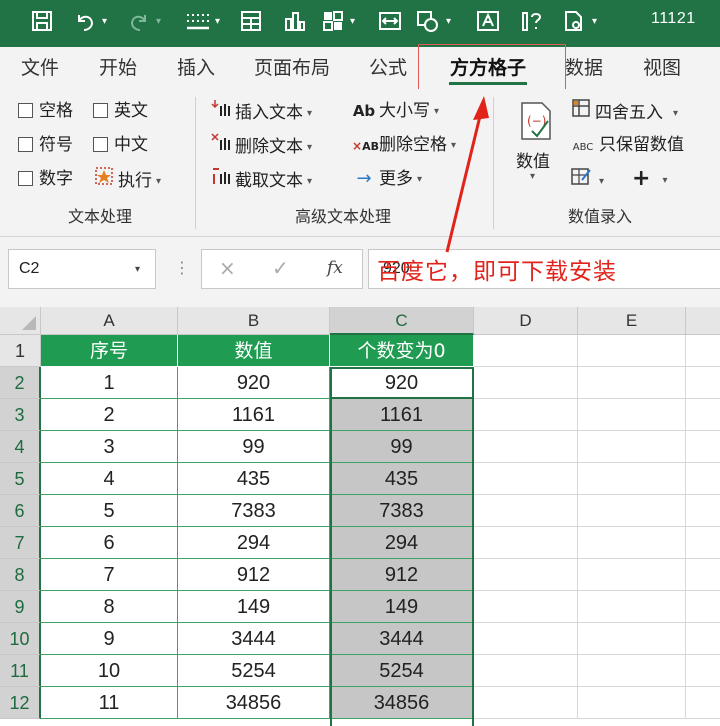  What do you see at coordinates (45, 145) in the screenshot?
I see `checkbox-symbols: 符号` at bounding box center [45, 145].